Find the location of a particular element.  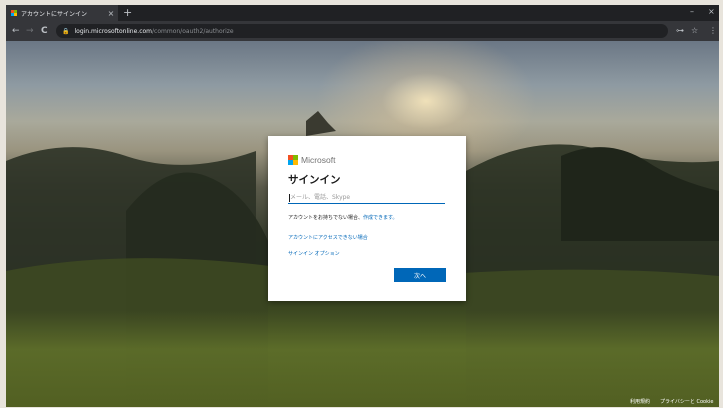

text-caret is located at coordinates (289, 198).